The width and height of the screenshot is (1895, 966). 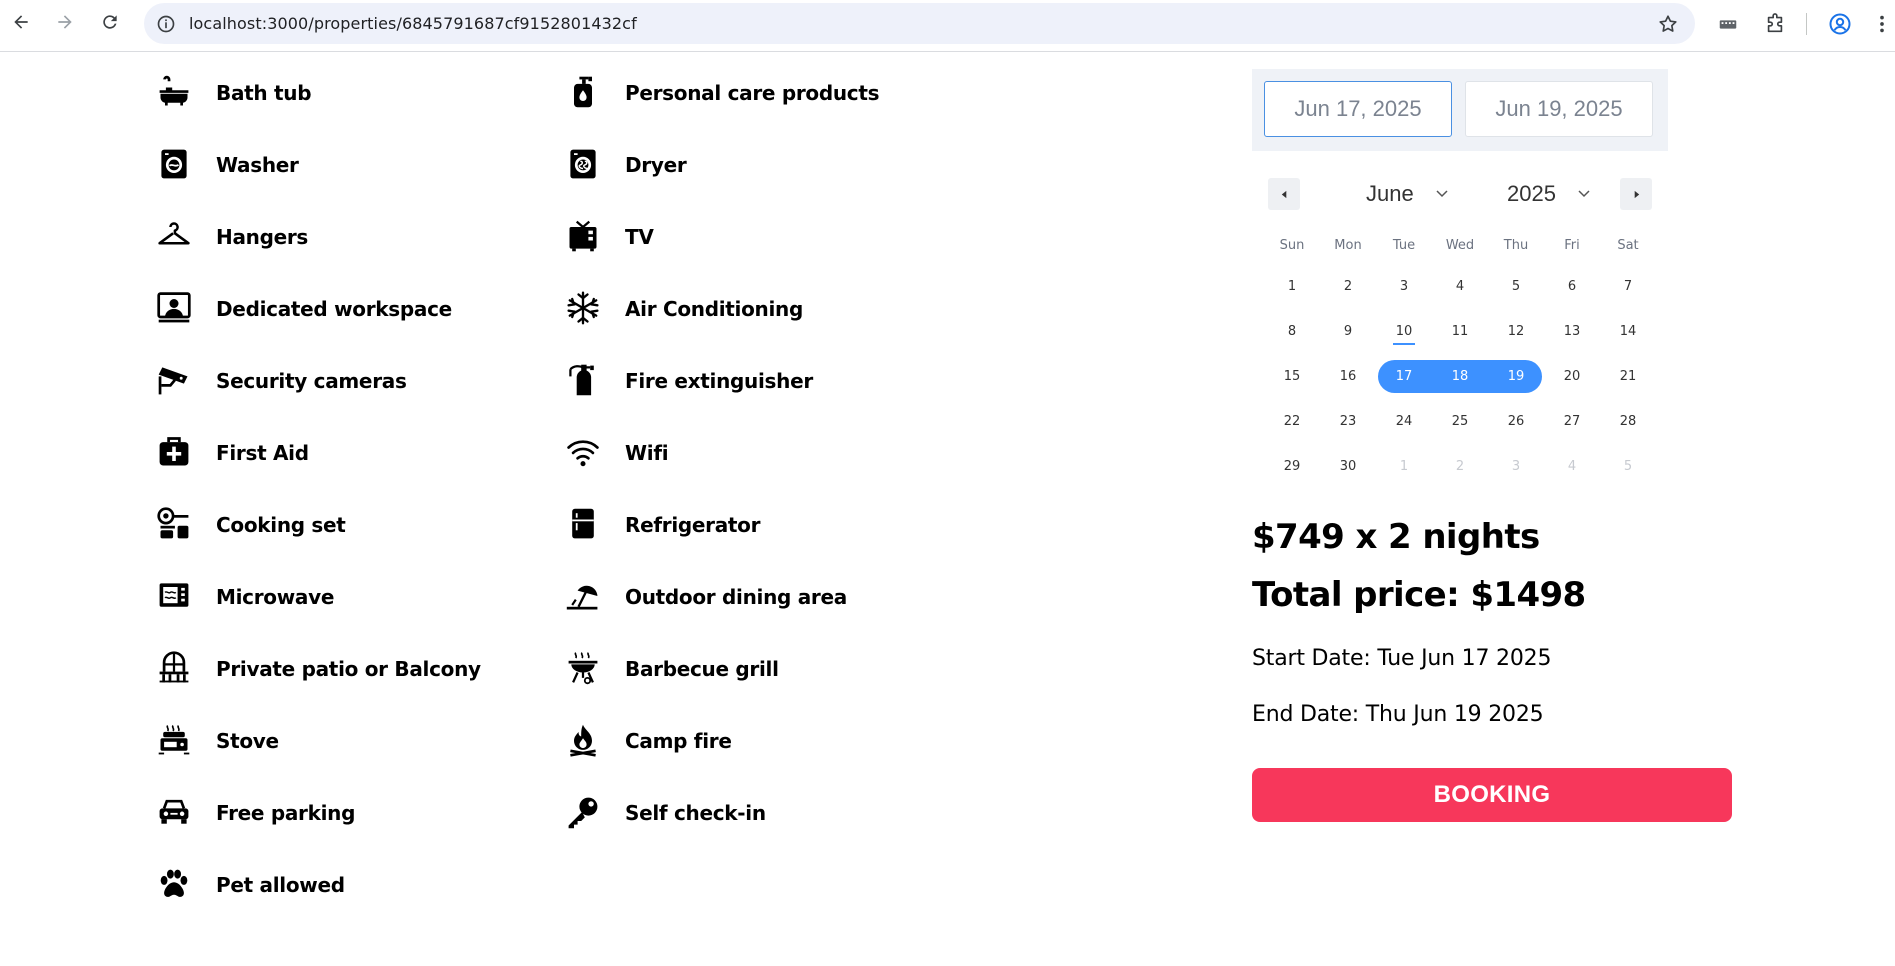 What do you see at coordinates (714, 309) in the screenshot?
I see `amenity-label: Air Conditioning` at bounding box center [714, 309].